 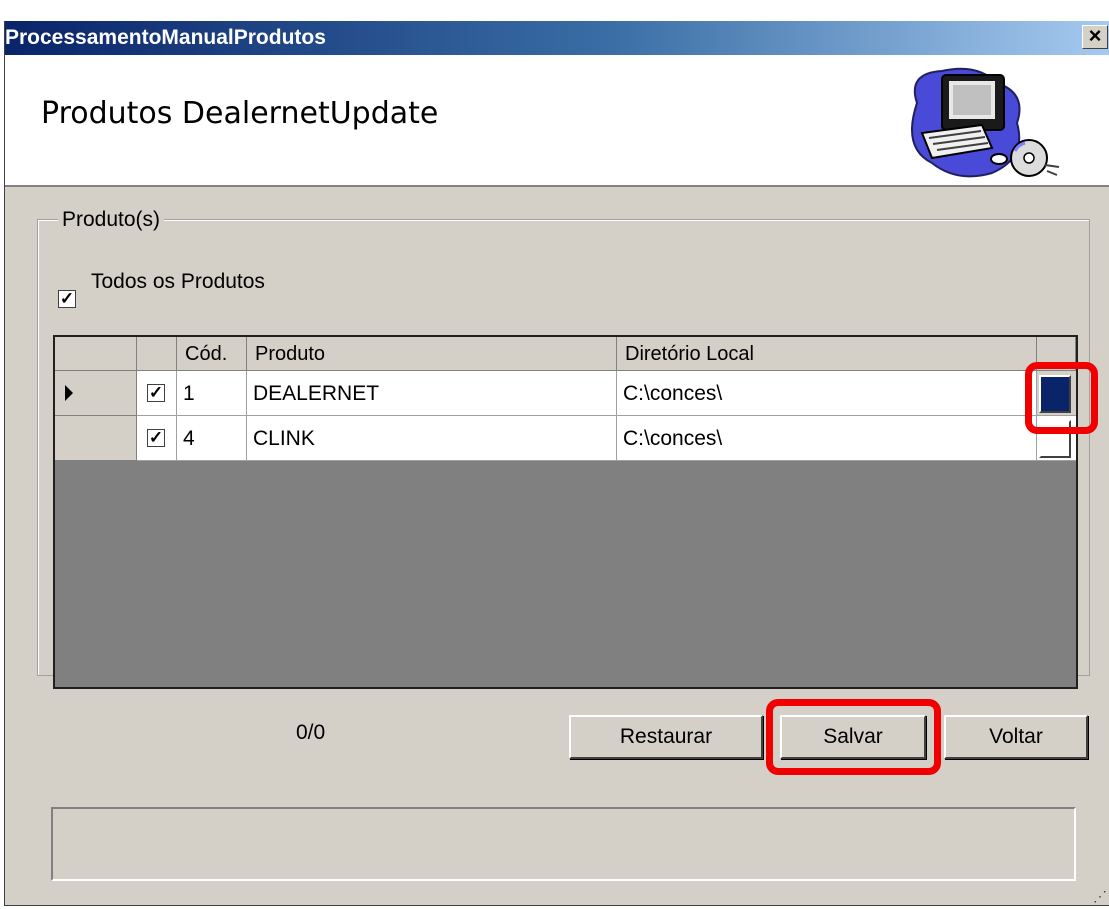 What do you see at coordinates (96, 393) in the screenshot?
I see `row-header-current` at bounding box center [96, 393].